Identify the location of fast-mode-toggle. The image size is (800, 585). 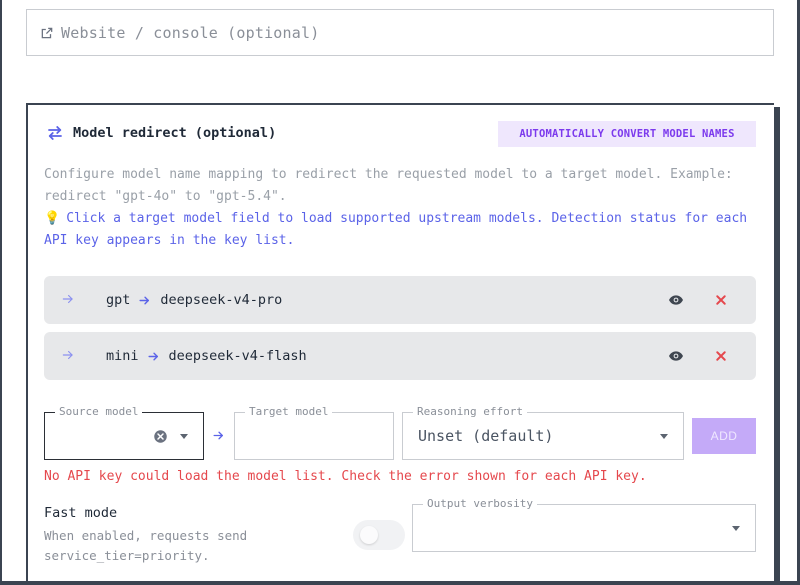
(379, 535).